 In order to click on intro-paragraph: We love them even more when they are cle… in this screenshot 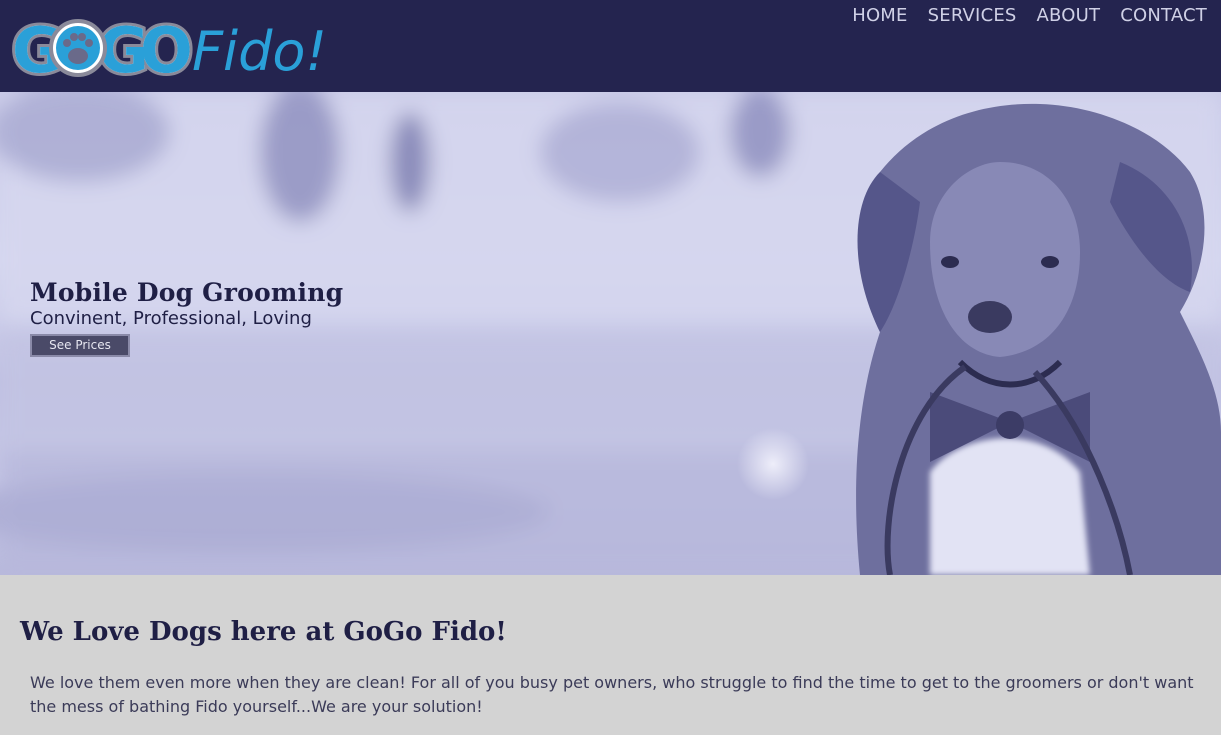, I will do `click(612, 694)`.